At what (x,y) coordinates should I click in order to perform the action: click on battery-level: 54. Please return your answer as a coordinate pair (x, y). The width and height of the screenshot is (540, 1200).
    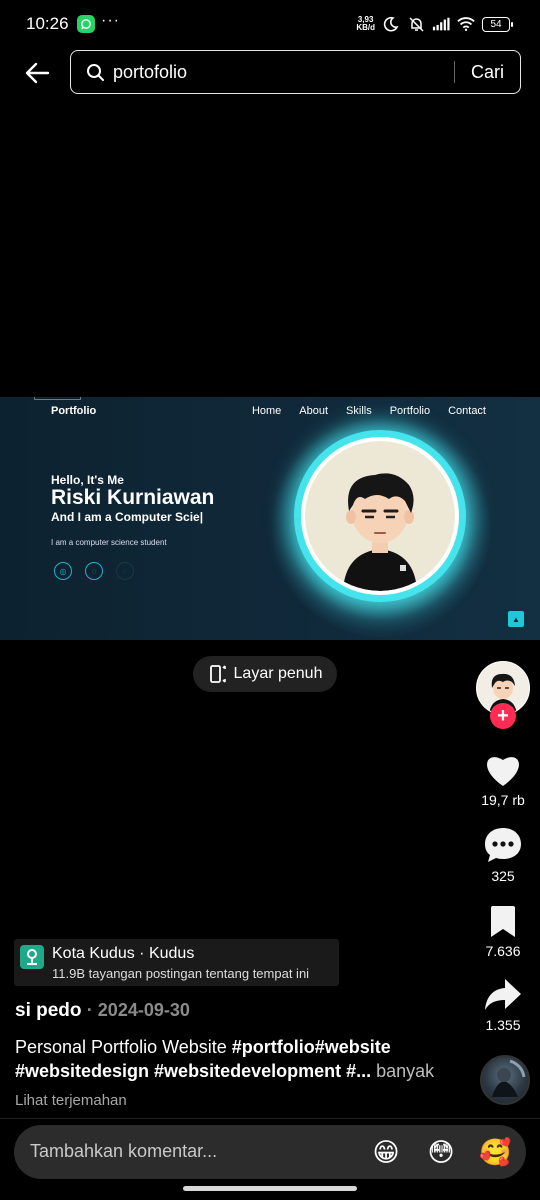
    Looking at the image, I should click on (496, 24).